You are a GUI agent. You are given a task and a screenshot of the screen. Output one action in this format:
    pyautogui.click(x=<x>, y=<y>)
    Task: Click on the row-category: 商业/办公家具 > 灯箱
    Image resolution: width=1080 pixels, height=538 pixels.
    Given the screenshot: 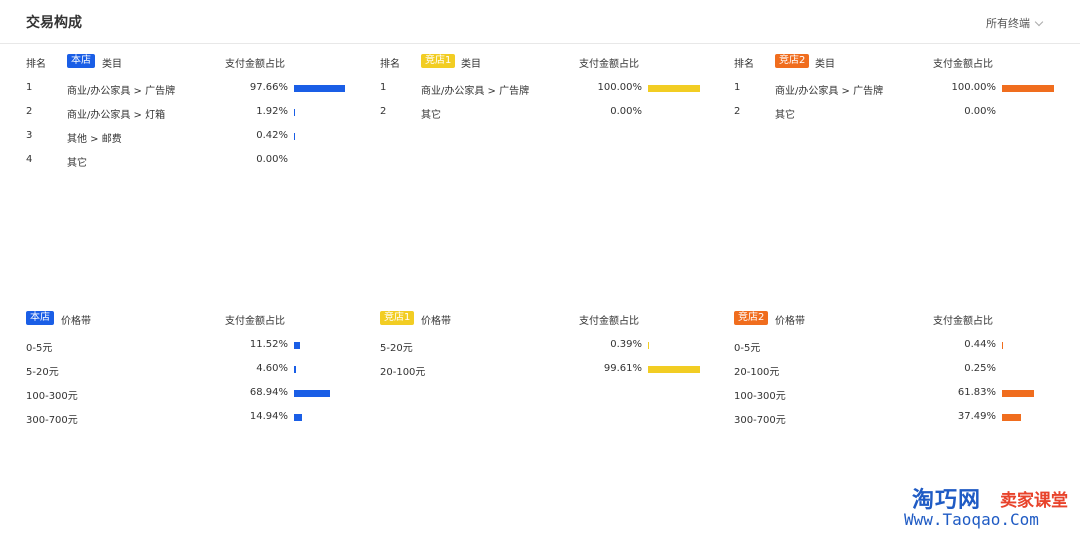 What is the action you would take?
    pyautogui.click(x=116, y=115)
    